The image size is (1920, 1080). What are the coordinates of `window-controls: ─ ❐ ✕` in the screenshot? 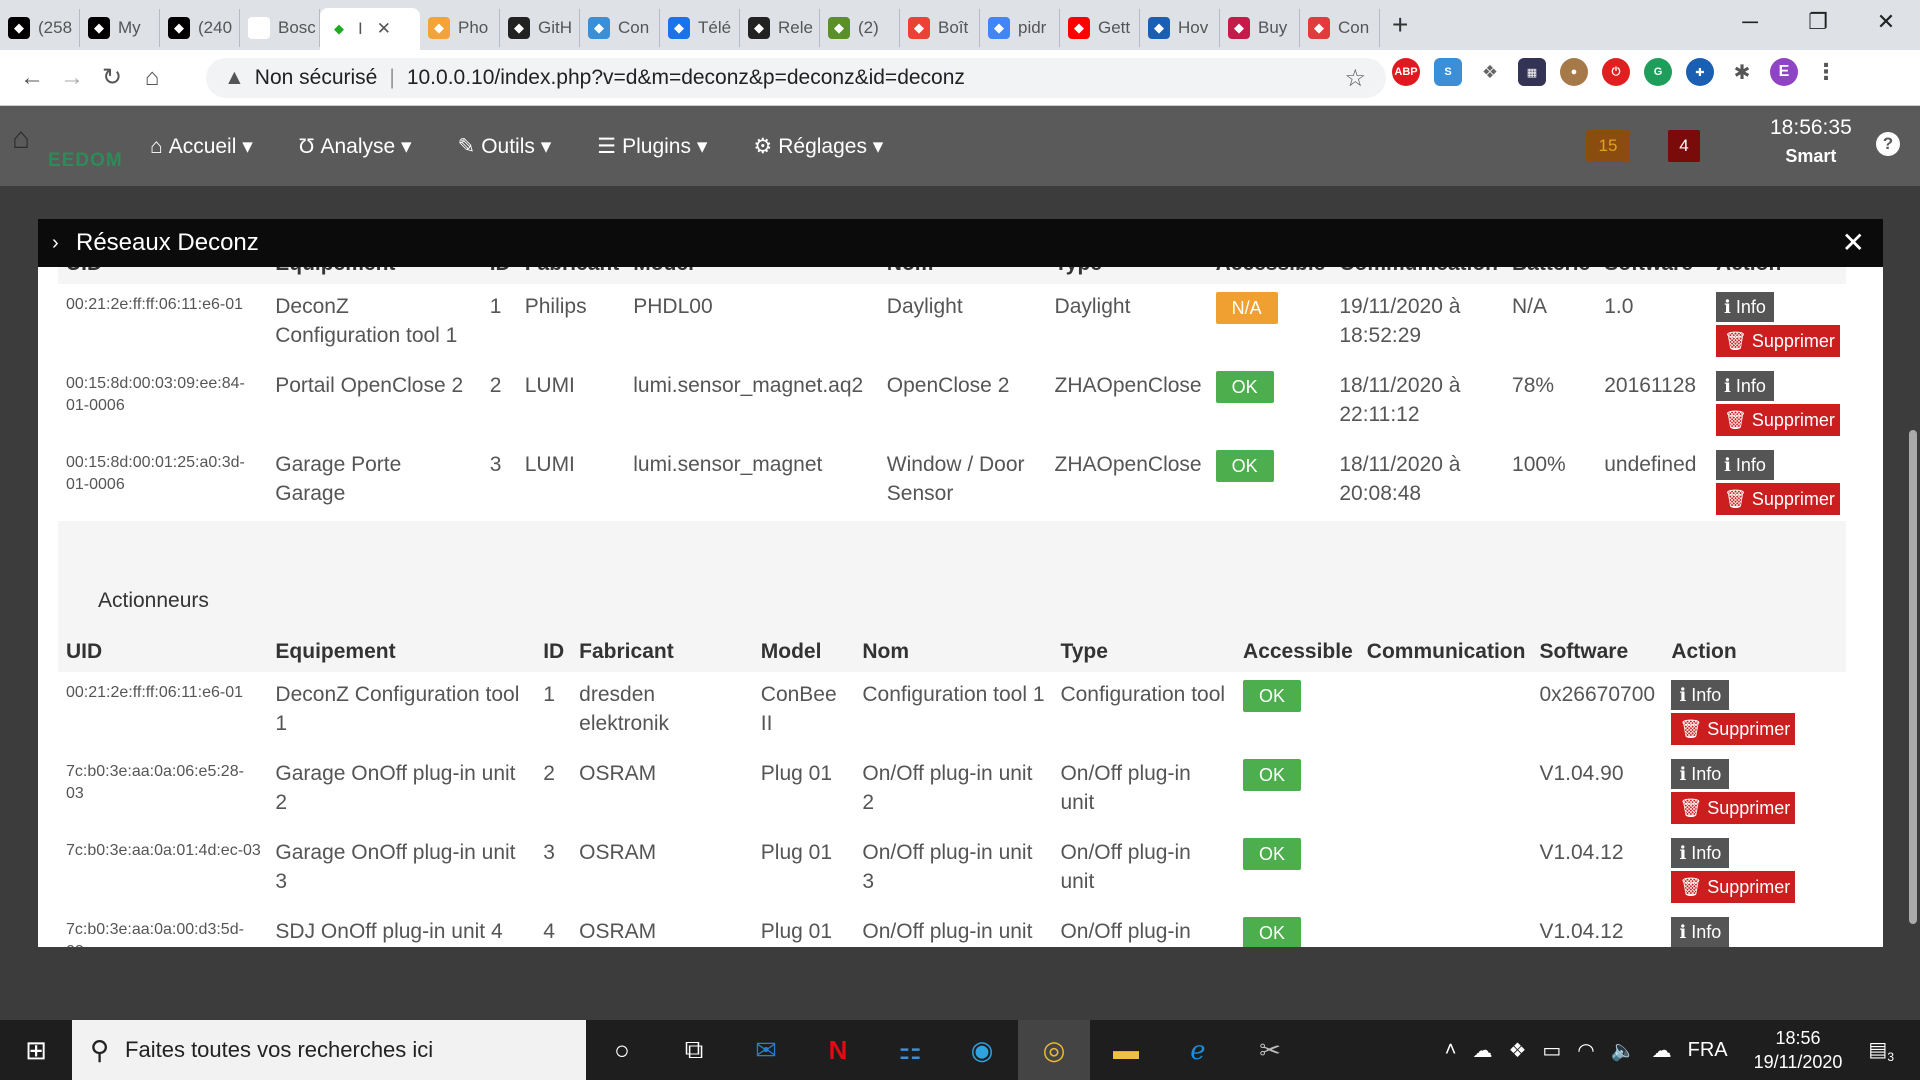 It's located at (1818, 22).